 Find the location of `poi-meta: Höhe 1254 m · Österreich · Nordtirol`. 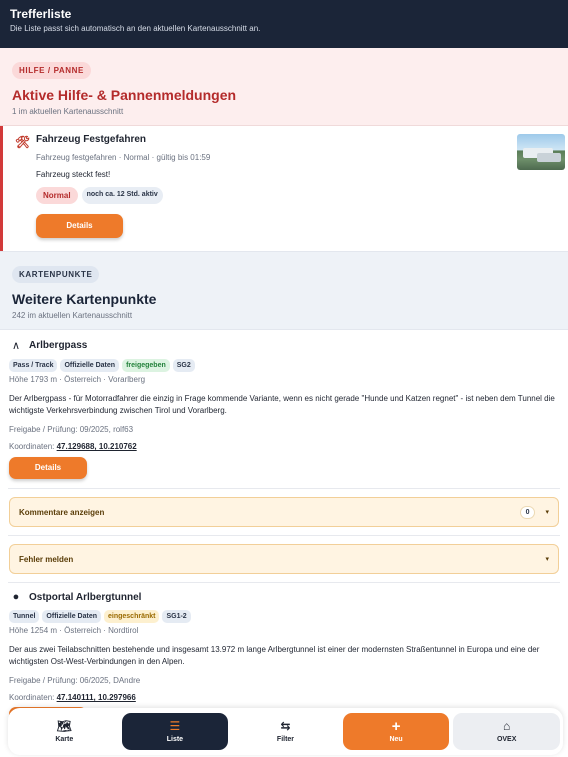

poi-meta: Höhe 1254 m · Österreich · Nordtirol is located at coordinates (74, 630).